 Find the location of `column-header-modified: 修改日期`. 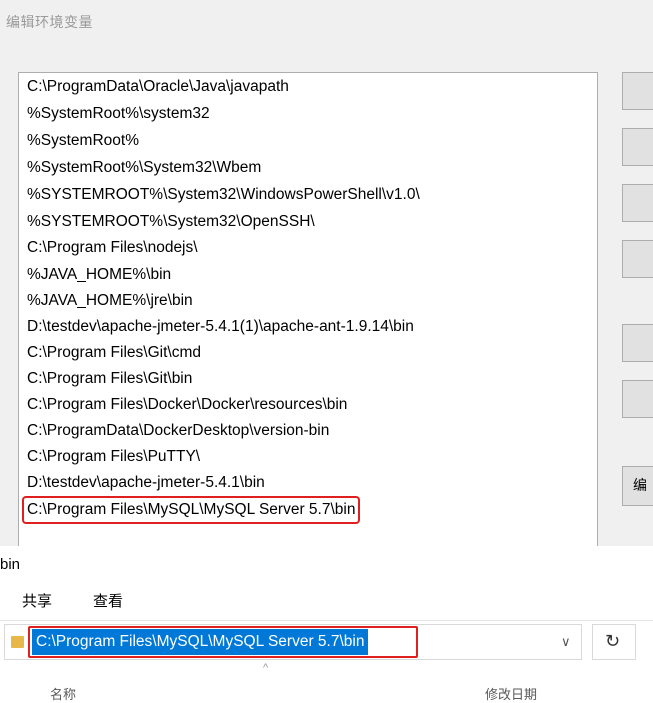

column-header-modified: 修改日期 is located at coordinates (511, 693).